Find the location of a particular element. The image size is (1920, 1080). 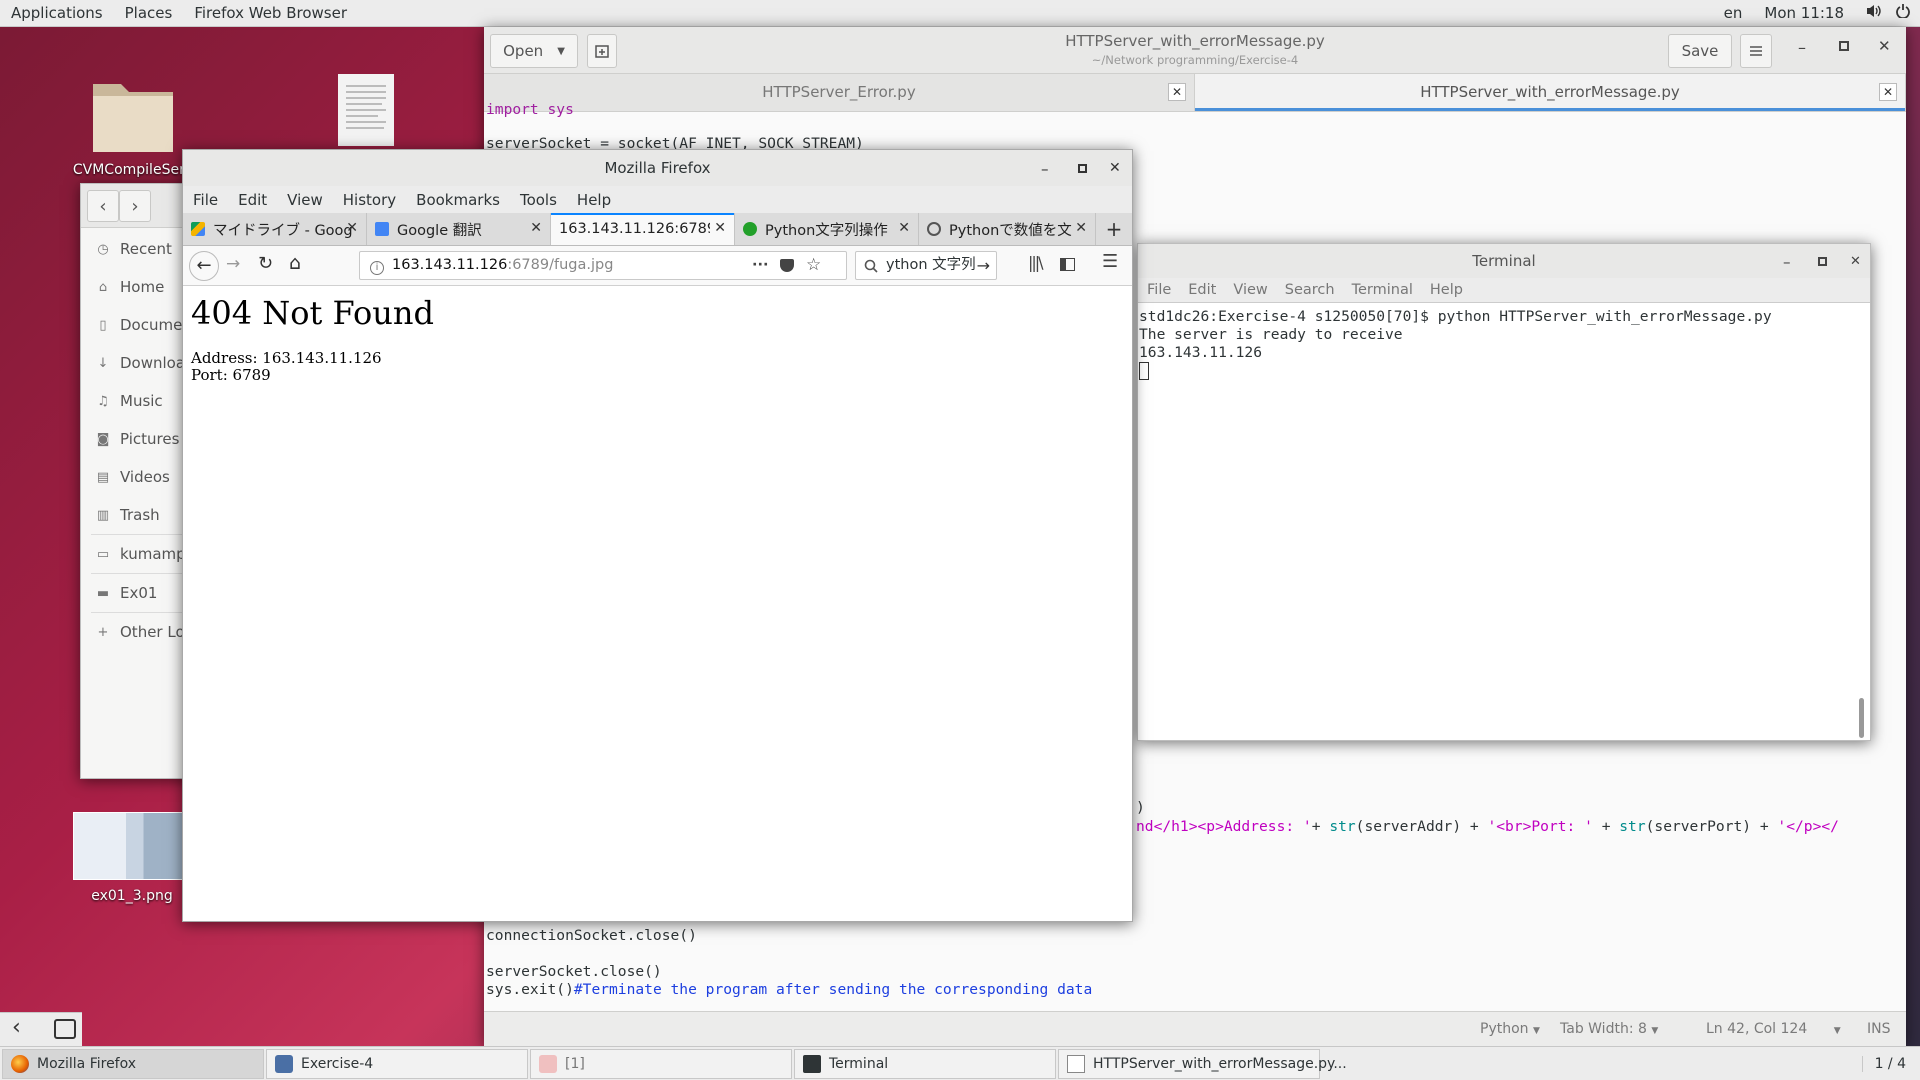

save-button: Save is located at coordinates (1700, 51).